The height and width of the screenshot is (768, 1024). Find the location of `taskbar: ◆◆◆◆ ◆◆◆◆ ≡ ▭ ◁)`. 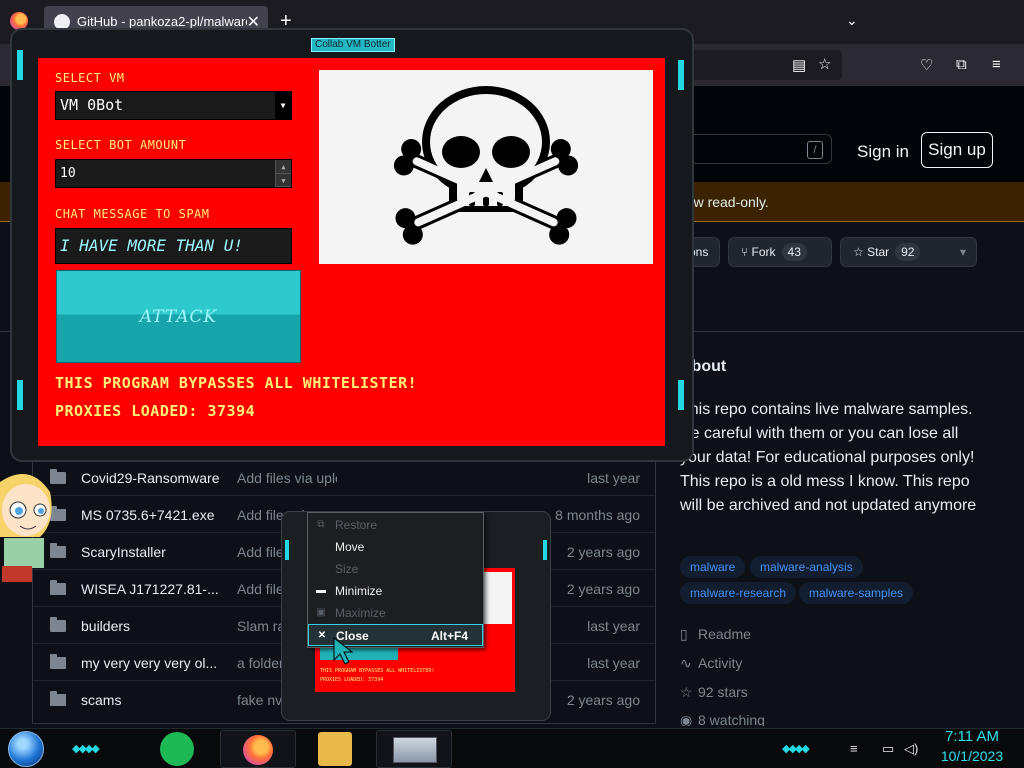

taskbar: ◆◆◆◆ ◆◆◆◆ ≡ ▭ ◁) is located at coordinates (512, 748).